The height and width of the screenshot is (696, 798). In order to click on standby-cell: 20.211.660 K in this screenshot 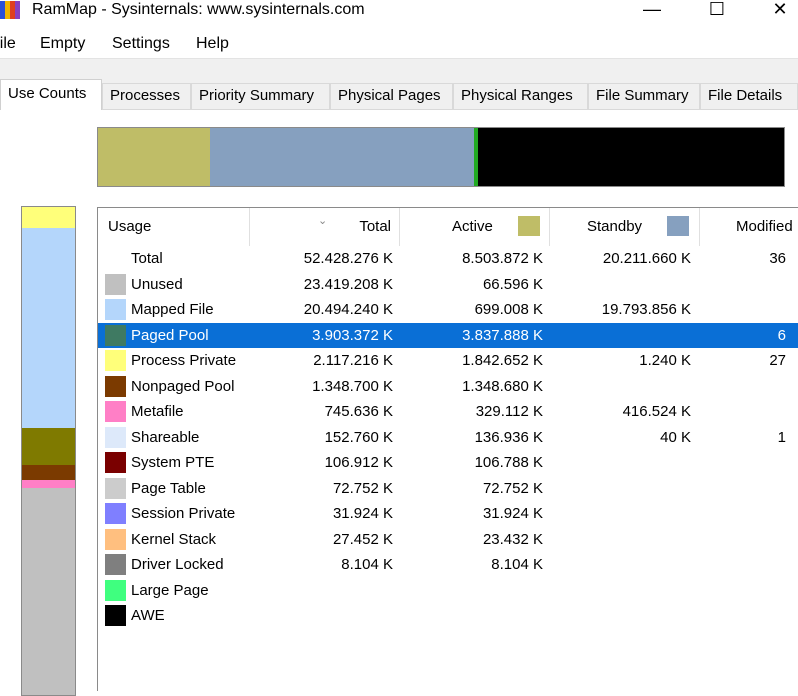, I will do `click(646, 258)`.